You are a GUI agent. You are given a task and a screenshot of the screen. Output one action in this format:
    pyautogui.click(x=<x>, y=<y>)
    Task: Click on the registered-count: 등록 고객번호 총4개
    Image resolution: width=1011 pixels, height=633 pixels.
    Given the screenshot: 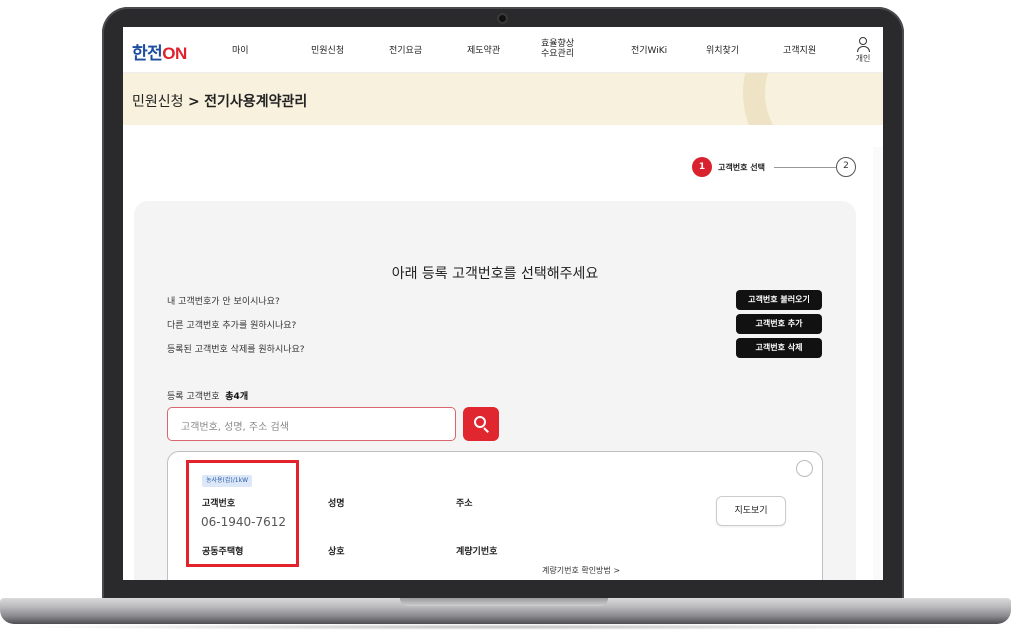 What is the action you would take?
    pyautogui.click(x=207, y=395)
    